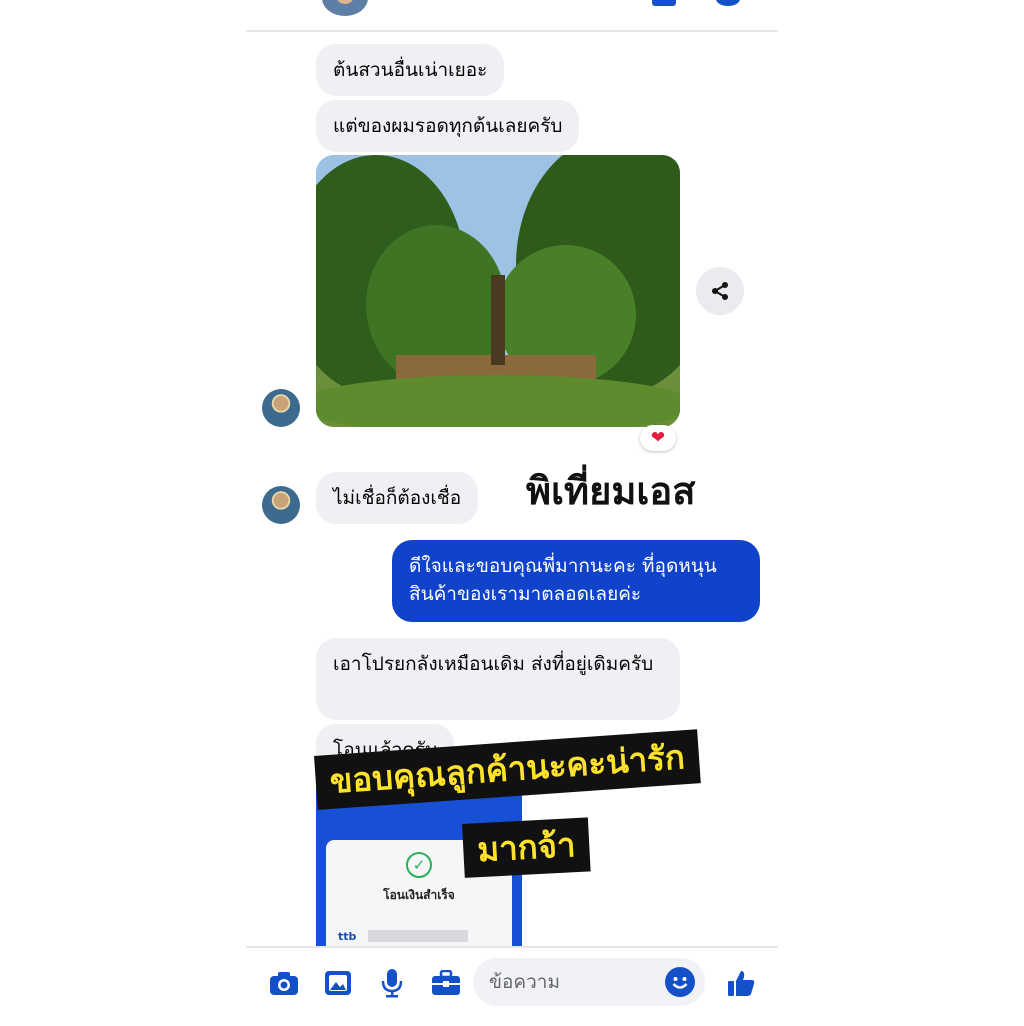  I want to click on business-tools-button, so click(446, 983).